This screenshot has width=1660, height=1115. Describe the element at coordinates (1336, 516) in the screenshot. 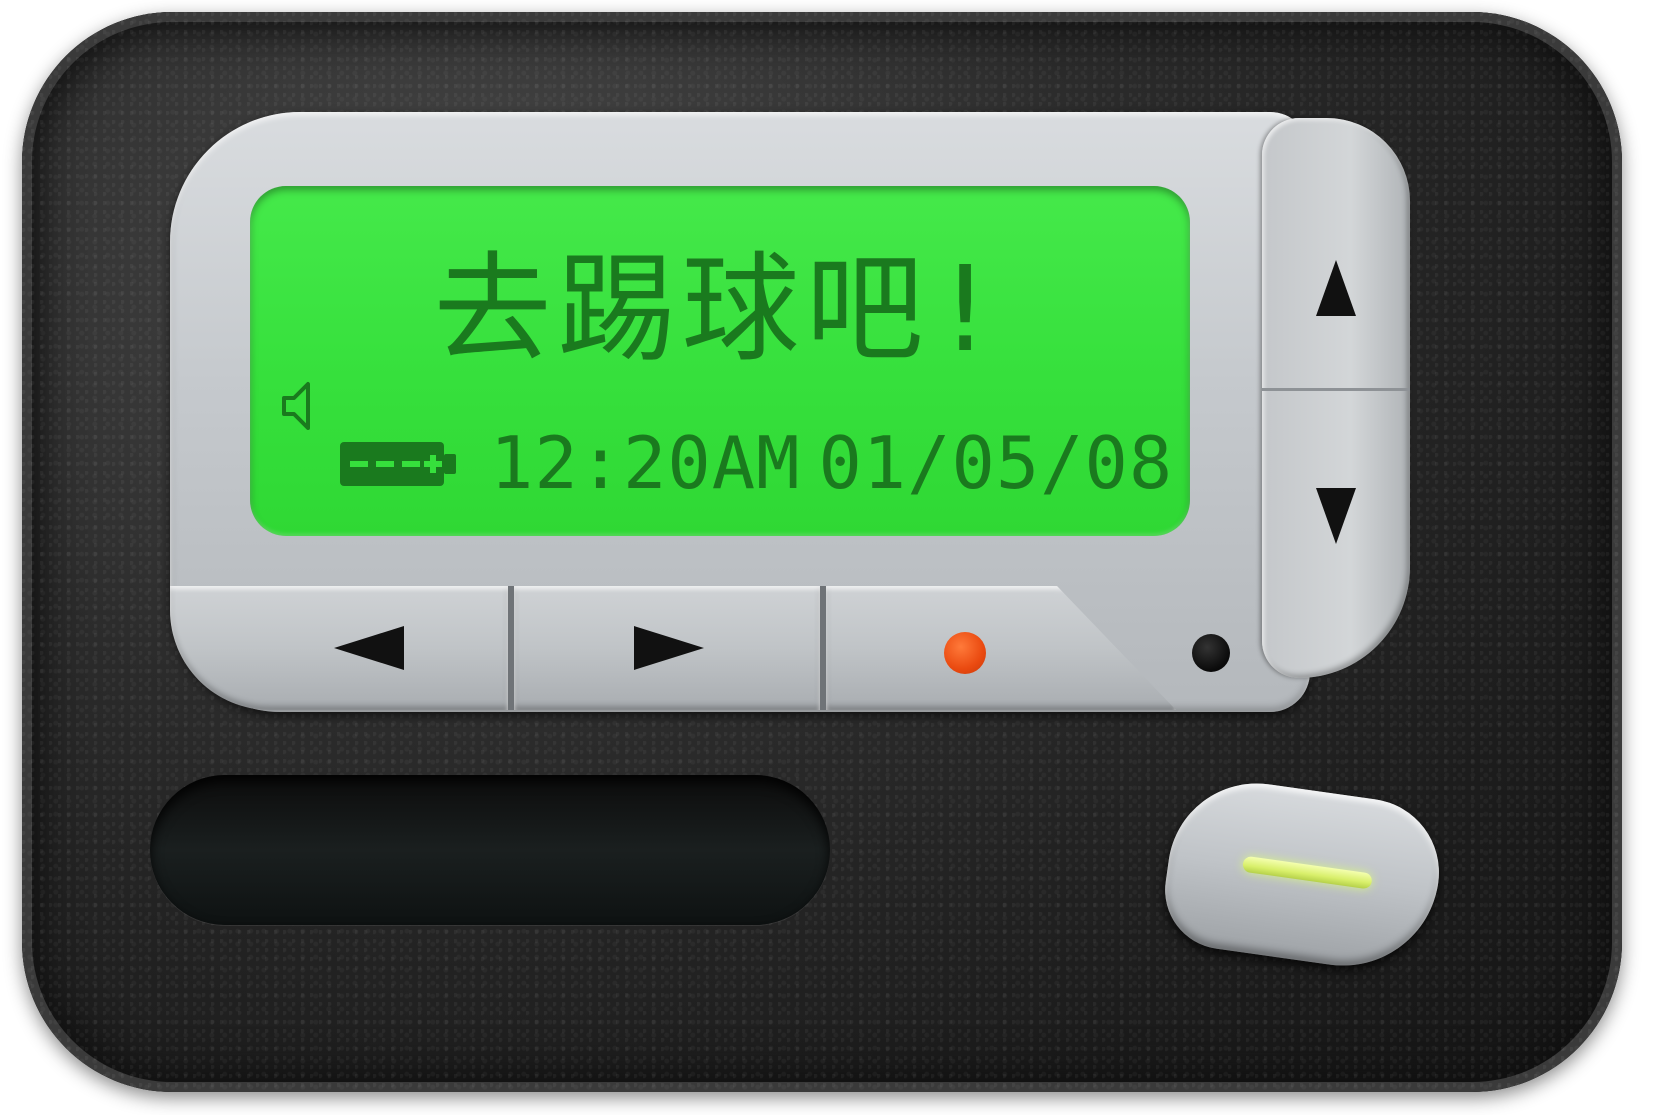

I see `arrow-down-icon` at that location.